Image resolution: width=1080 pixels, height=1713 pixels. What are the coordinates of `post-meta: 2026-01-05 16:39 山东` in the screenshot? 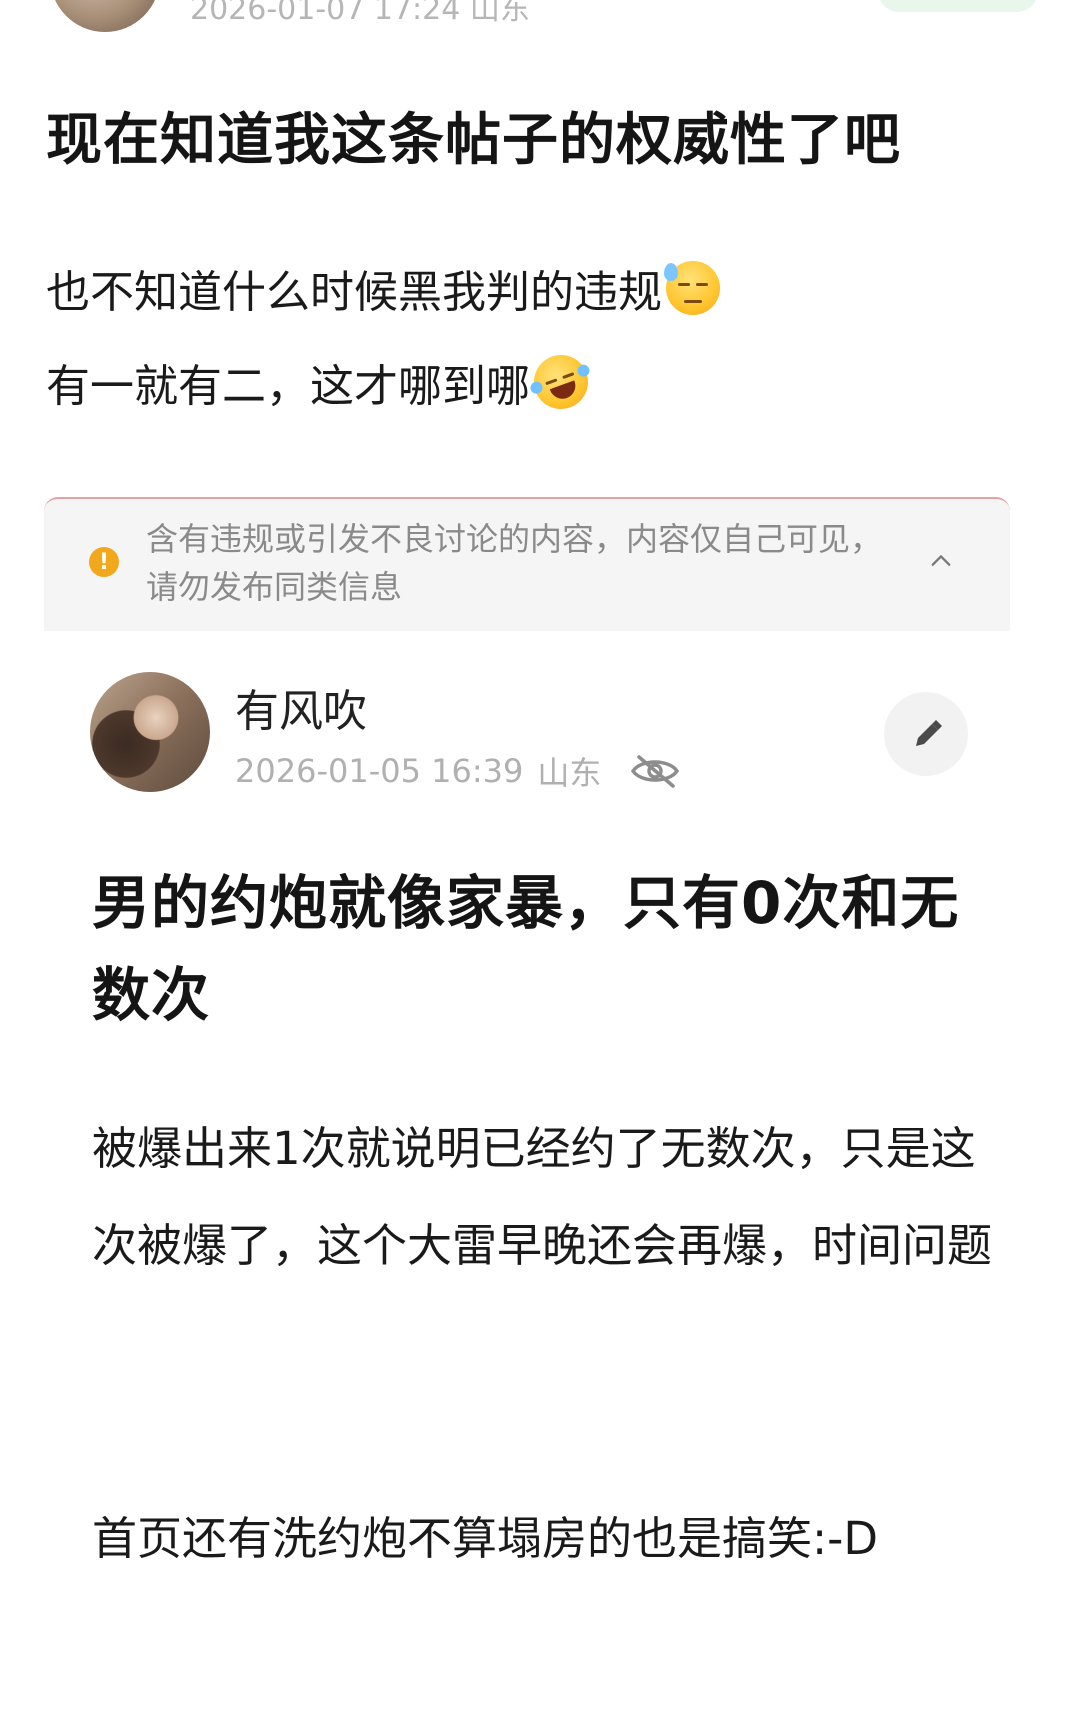 It's located at (458, 771).